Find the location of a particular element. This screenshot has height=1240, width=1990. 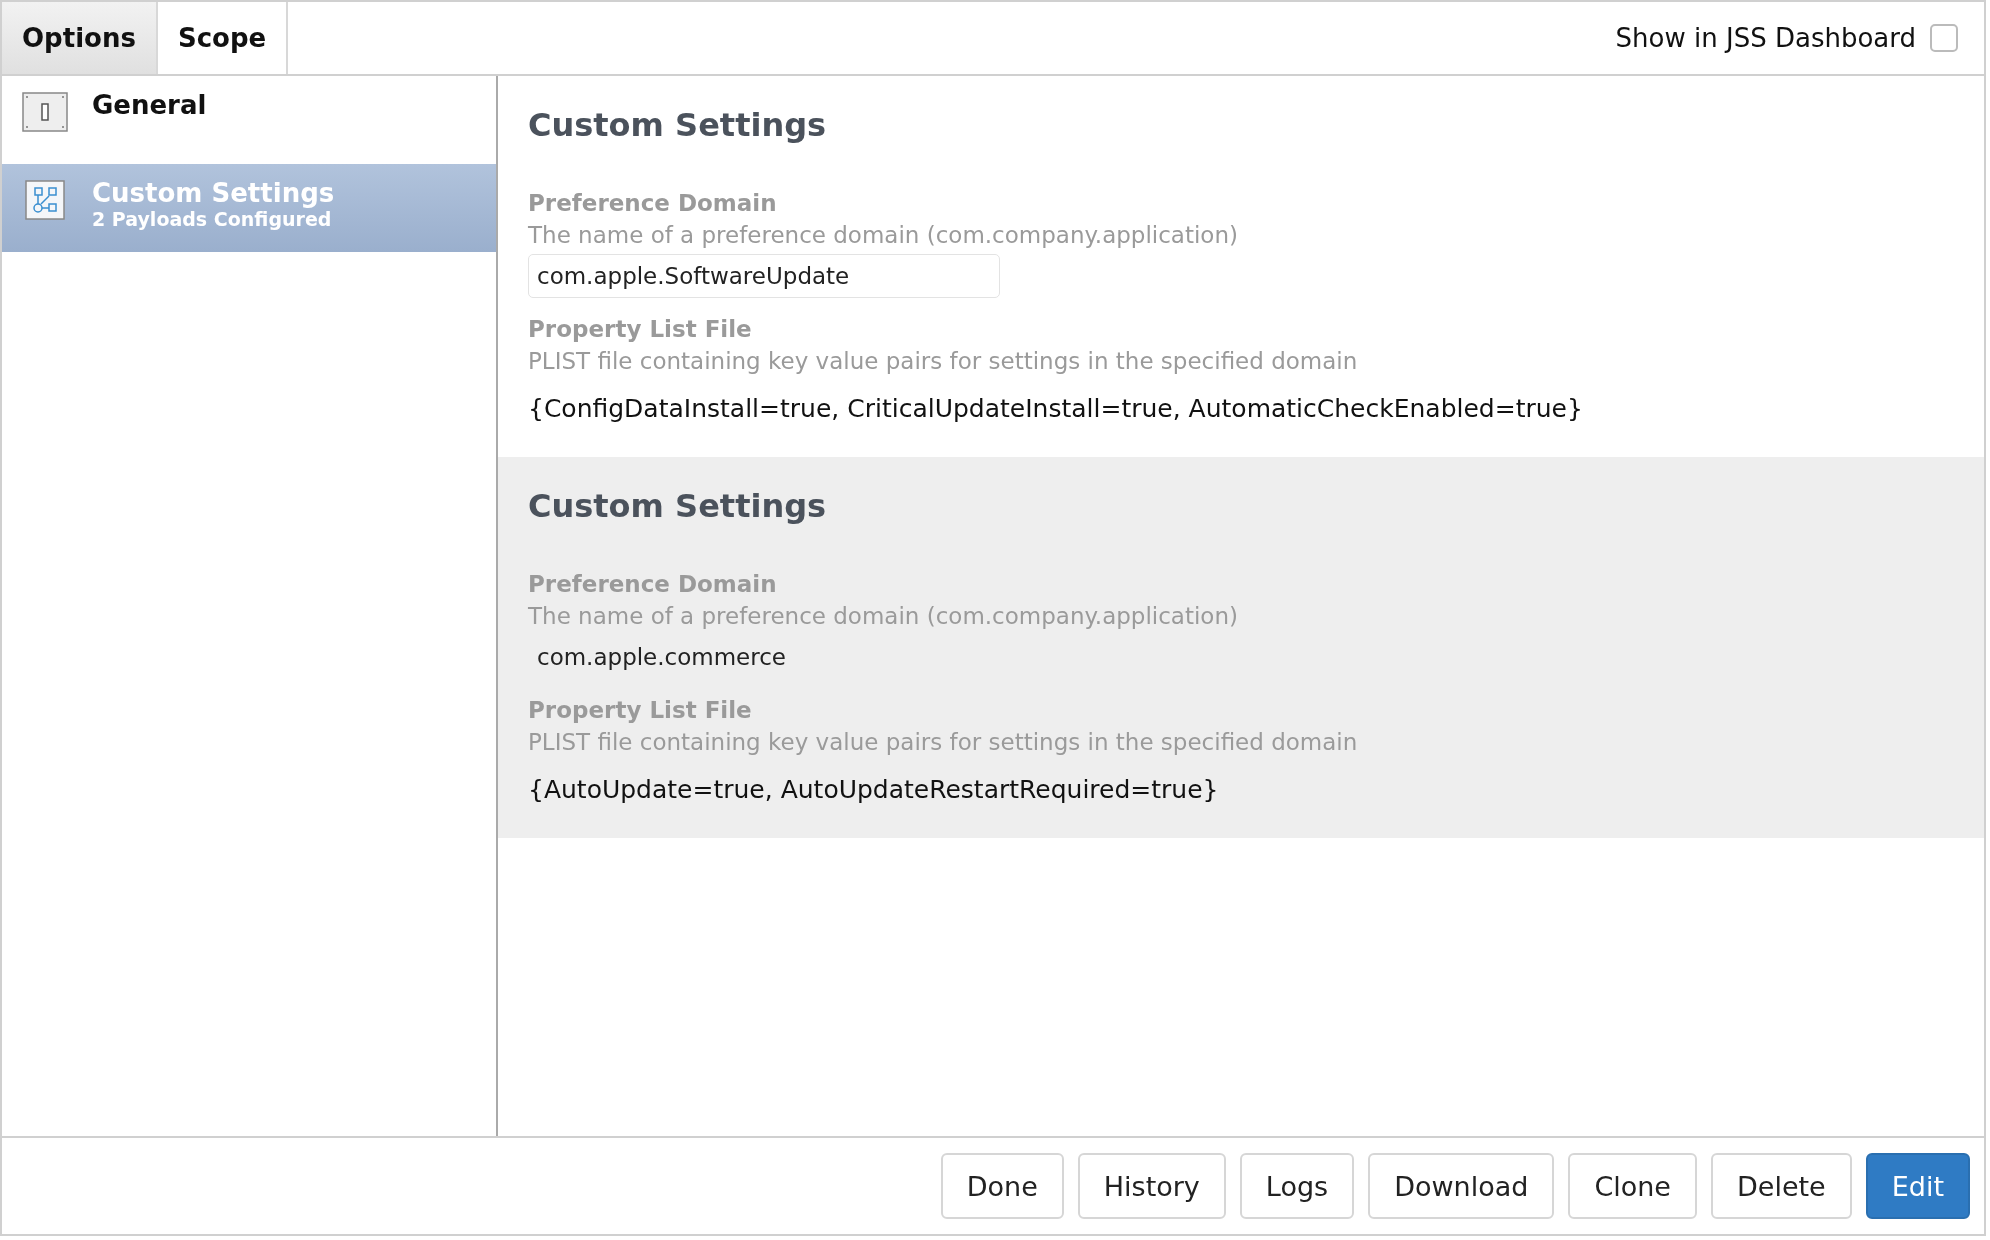

sidebar-item-title: General is located at coordinates (149, 105).